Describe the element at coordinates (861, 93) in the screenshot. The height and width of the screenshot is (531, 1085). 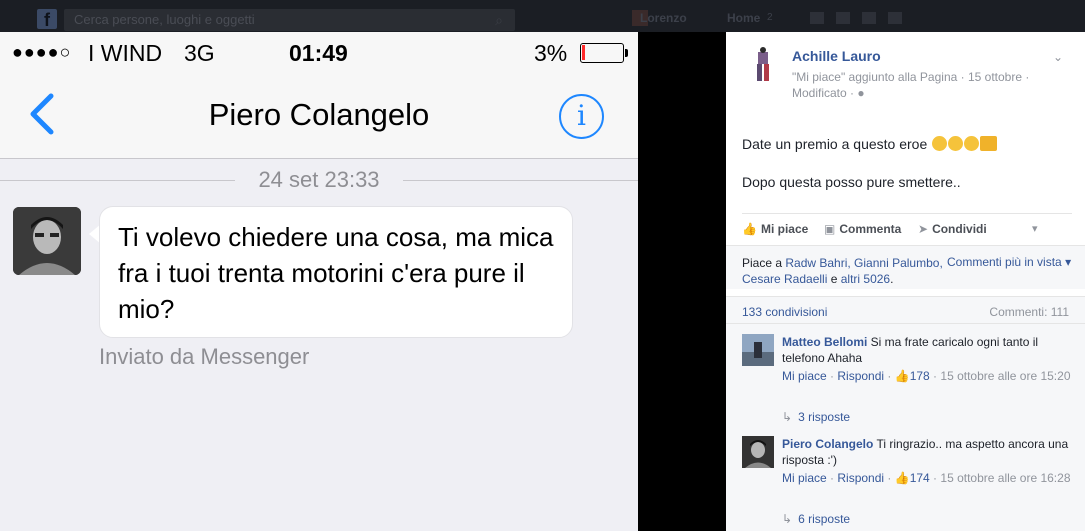
I see `public-globe-icon: ●` at that location.